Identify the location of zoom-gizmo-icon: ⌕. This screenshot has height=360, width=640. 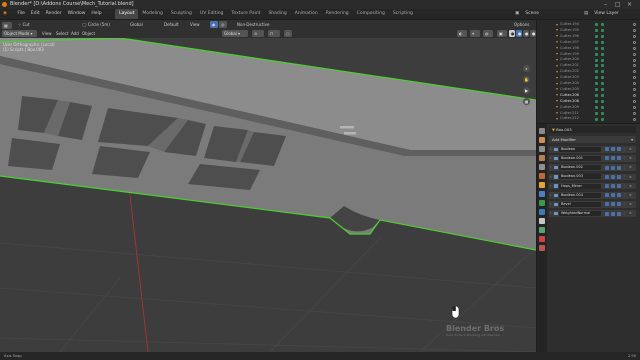
(526, 68).